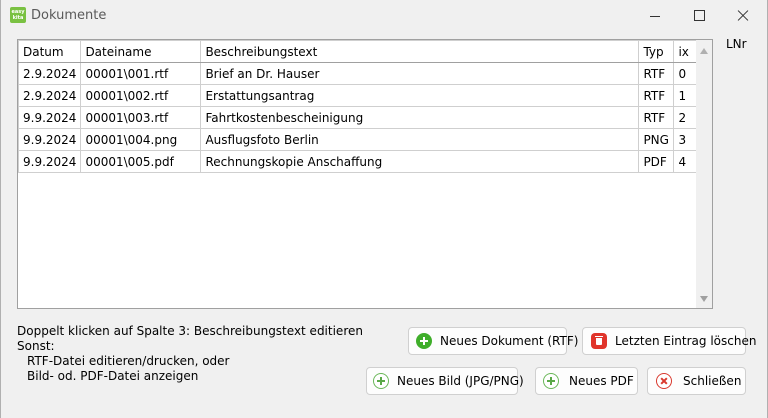 The image size is (768, 418). Describe the element at coordinates (18, 15) in the screenshot. I see `app-logo-icon: easy kita` at that location.